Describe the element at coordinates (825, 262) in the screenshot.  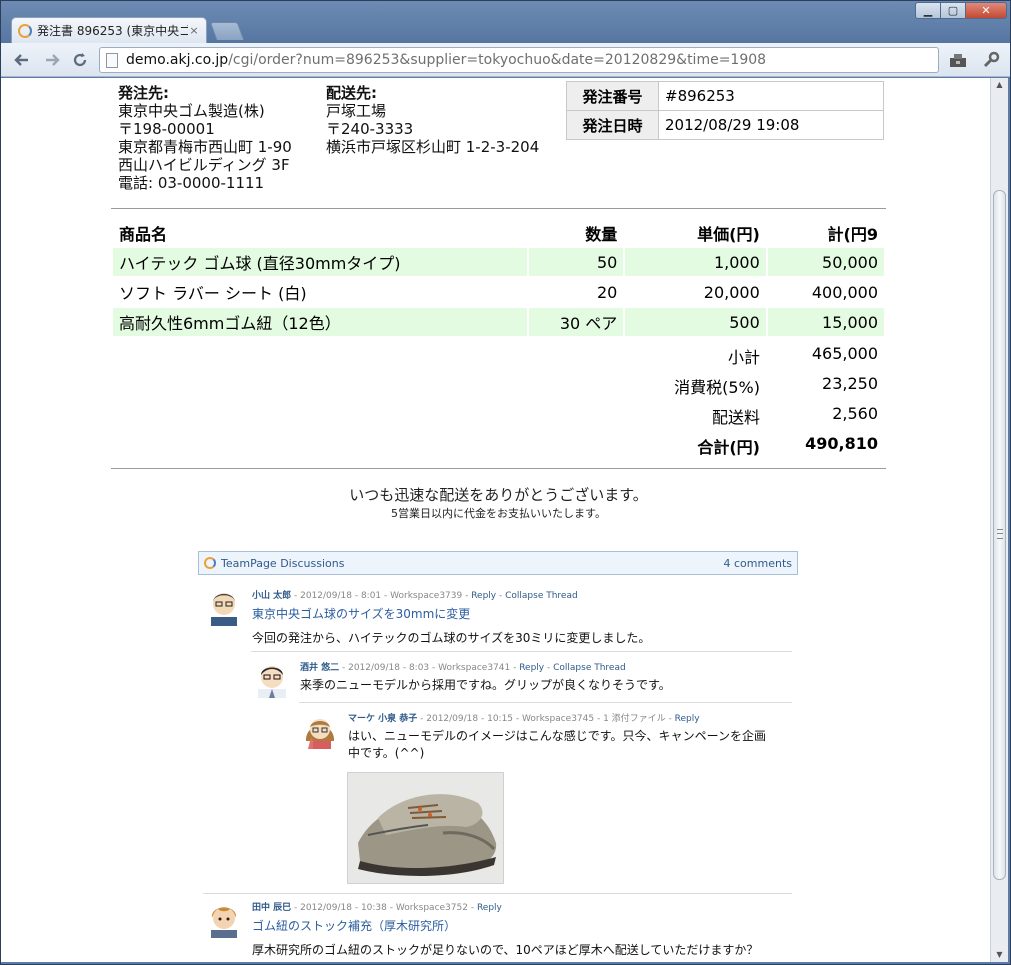
I see `item-total: 50,000` at that location.